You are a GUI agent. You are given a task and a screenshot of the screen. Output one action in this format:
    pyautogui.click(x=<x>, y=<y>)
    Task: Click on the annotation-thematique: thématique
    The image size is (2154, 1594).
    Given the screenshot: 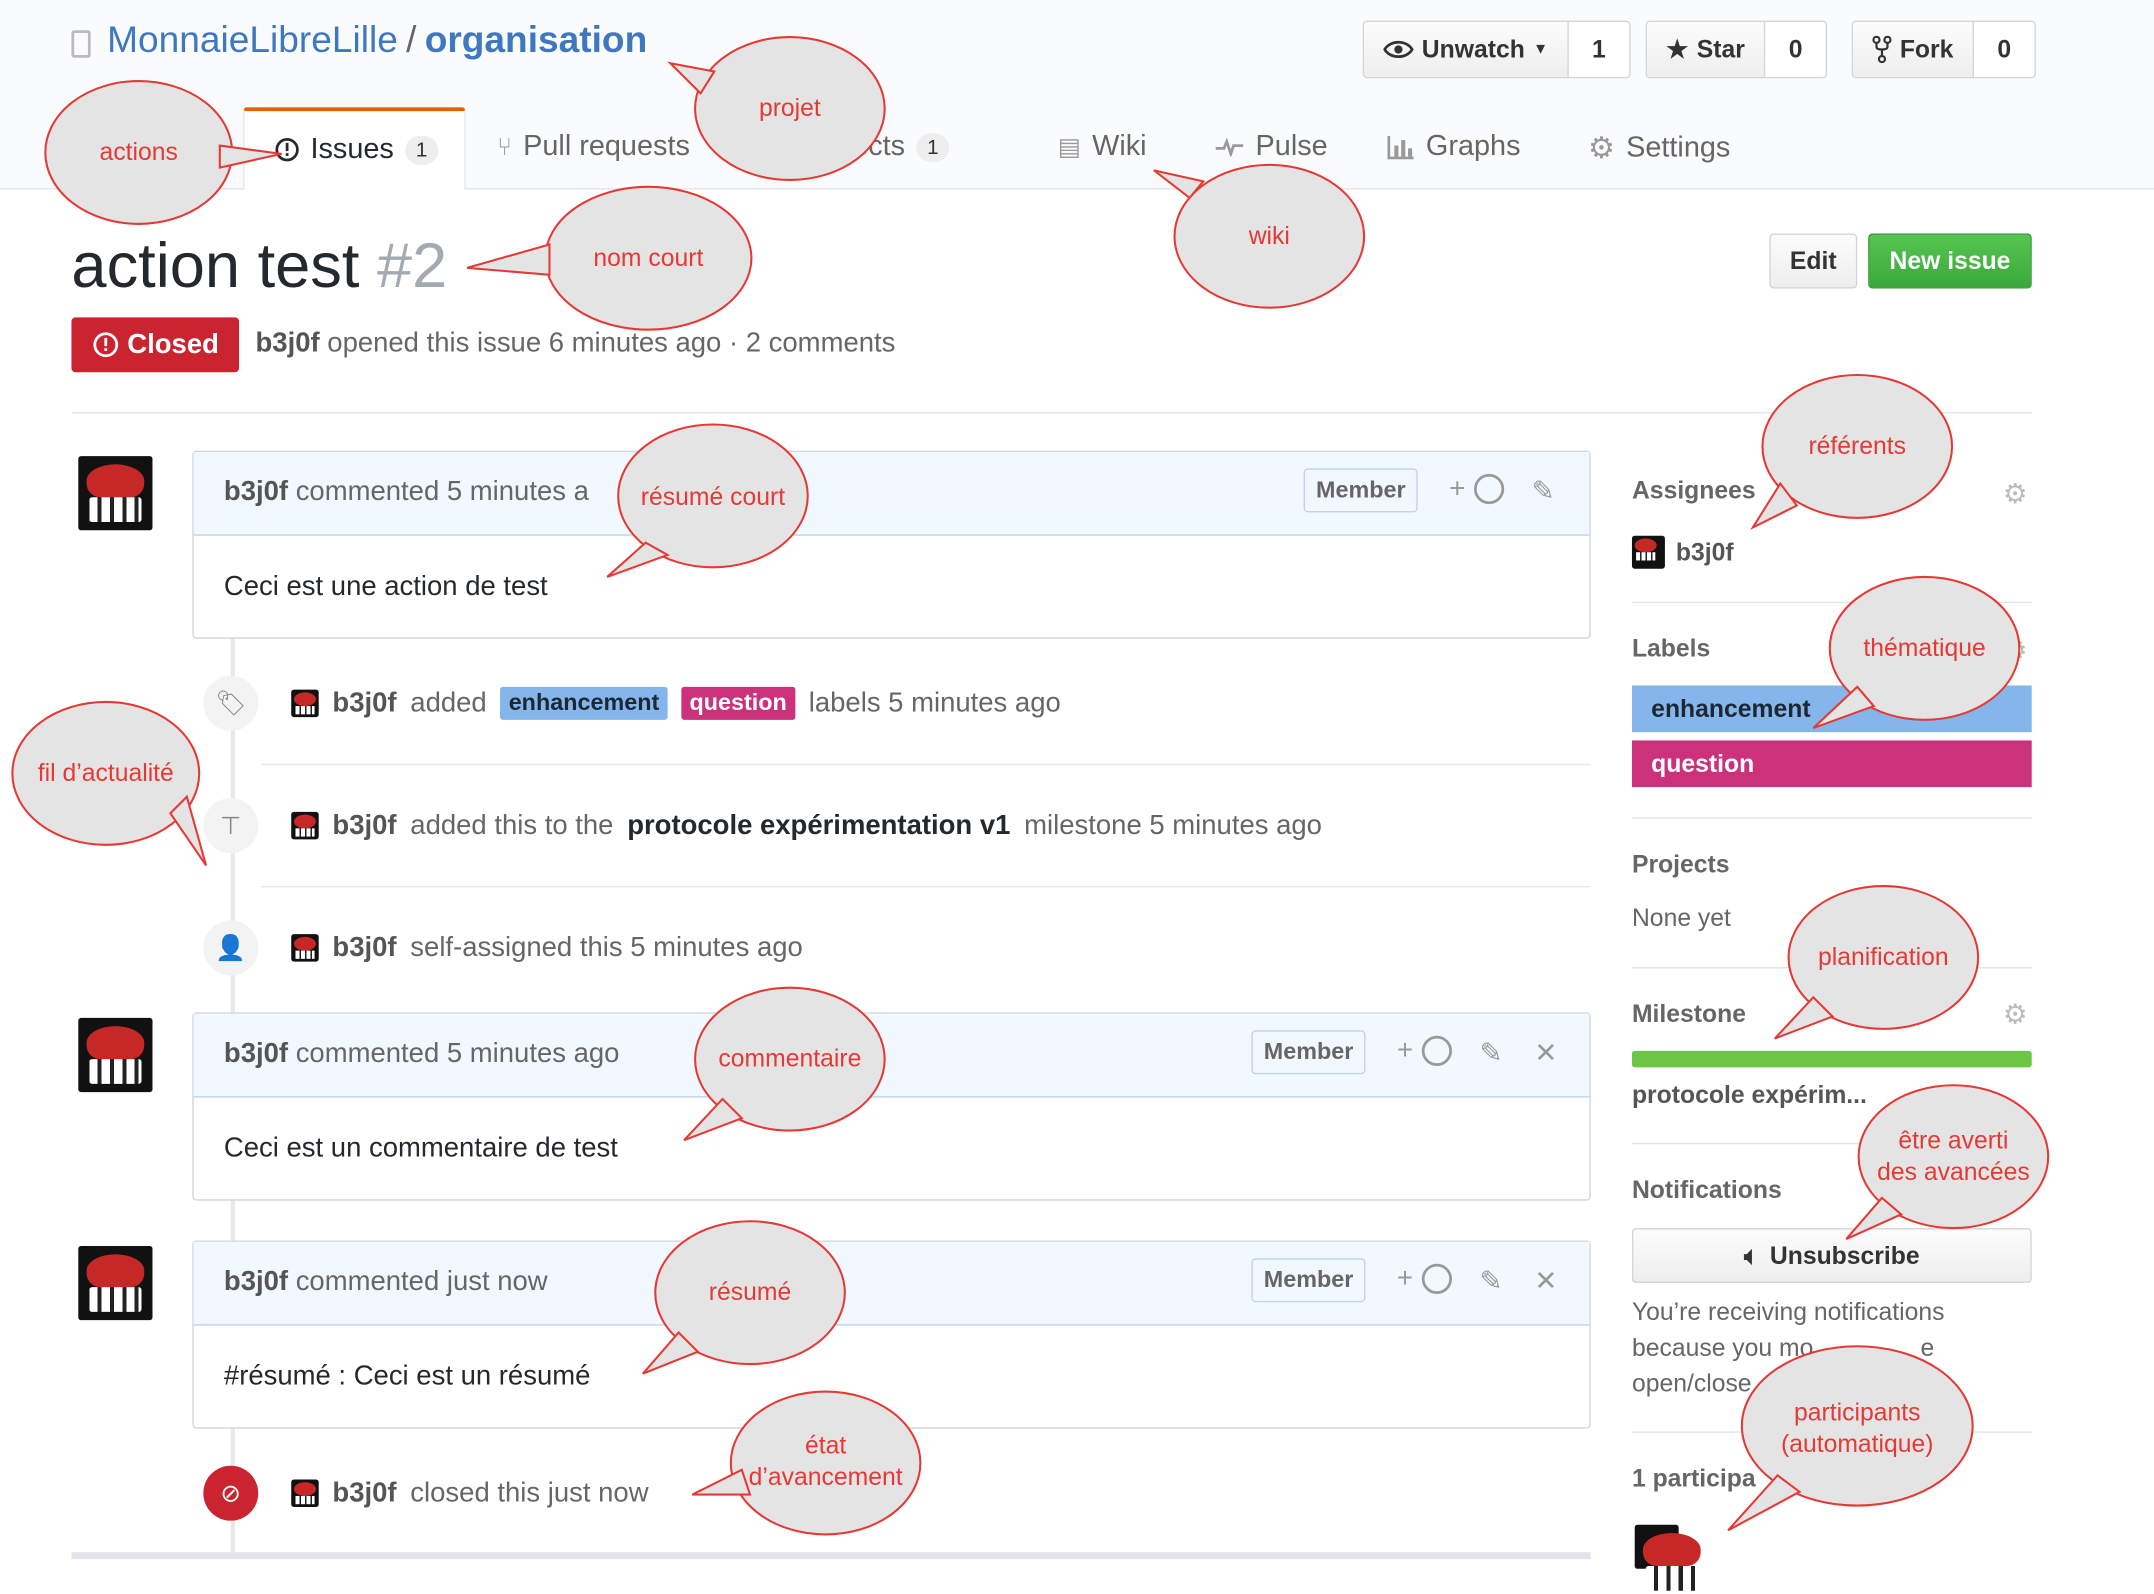 What is the action you would take?
    pyautogui.click(x=1924, y=647)
    